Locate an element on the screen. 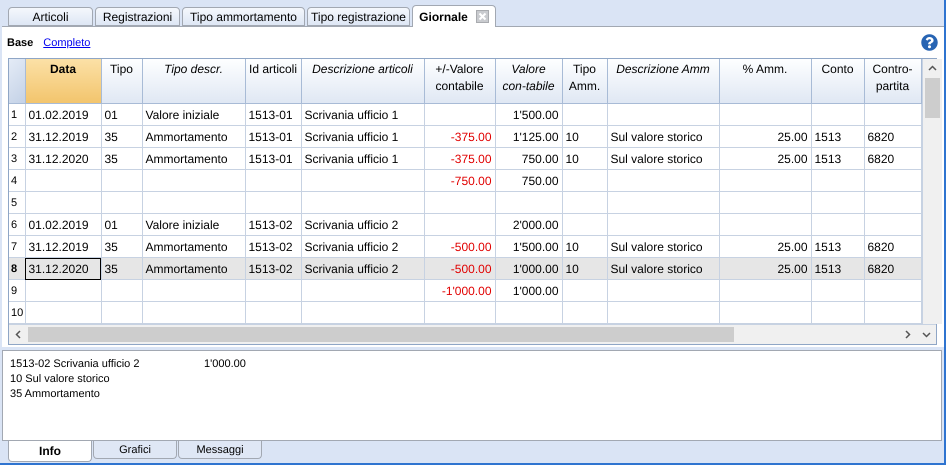 This screenshot has width=946, height=465. help-icon is located at coordinates (929, 42).